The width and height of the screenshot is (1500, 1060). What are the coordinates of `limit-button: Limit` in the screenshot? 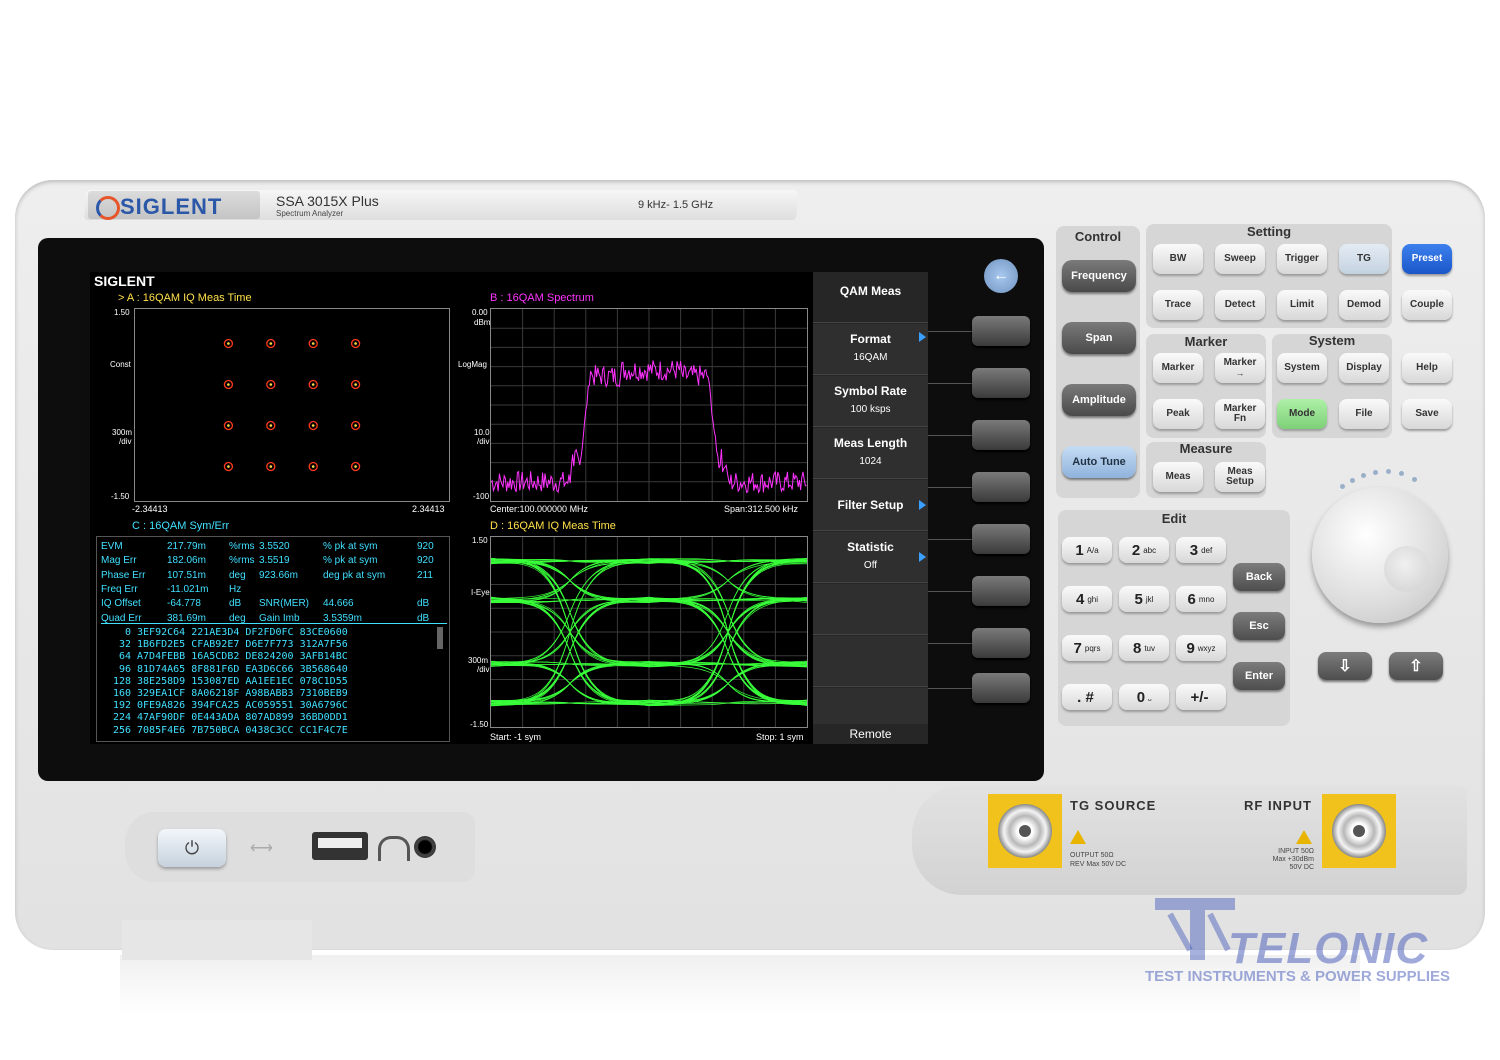 It's located at (1302, 305).